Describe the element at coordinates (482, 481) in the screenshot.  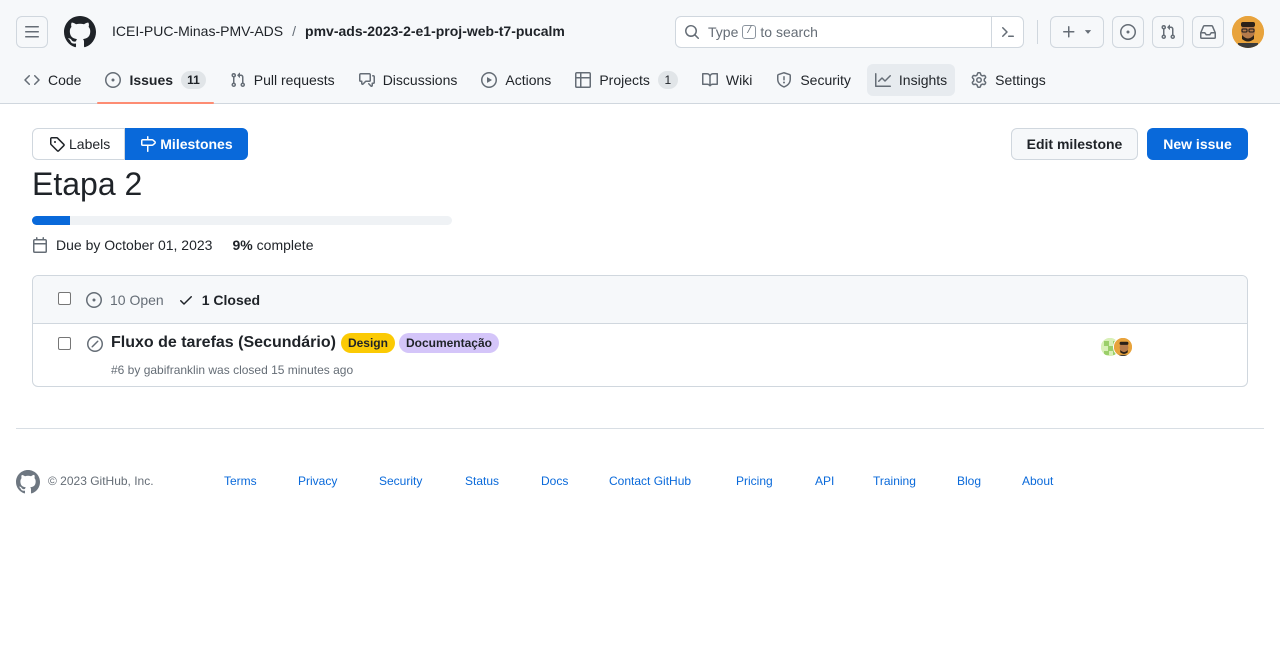
I see `footer-link-status: Status` at that location.